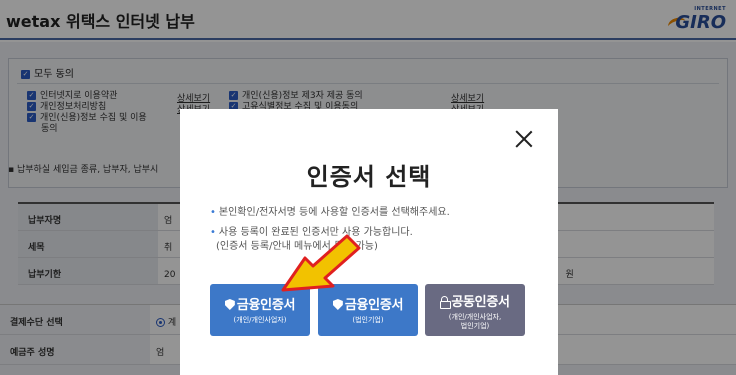  What do you see at coordinates (330, 212) in the screenshot?
I see `notice-line: • 본인확인/전자서명 등에 사용할 인증서를 선택해주세요.` at bounding box center [330, 212].